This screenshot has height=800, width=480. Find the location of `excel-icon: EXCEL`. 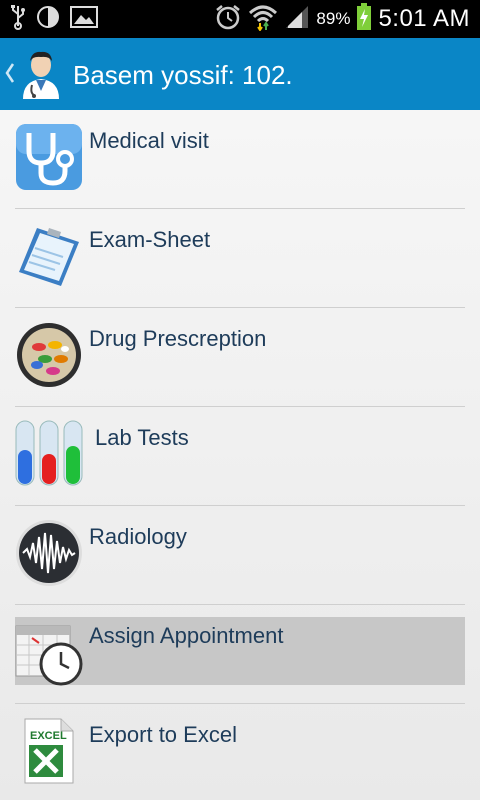

excel-icon: EXCEL is located at coordinates (49, 751).